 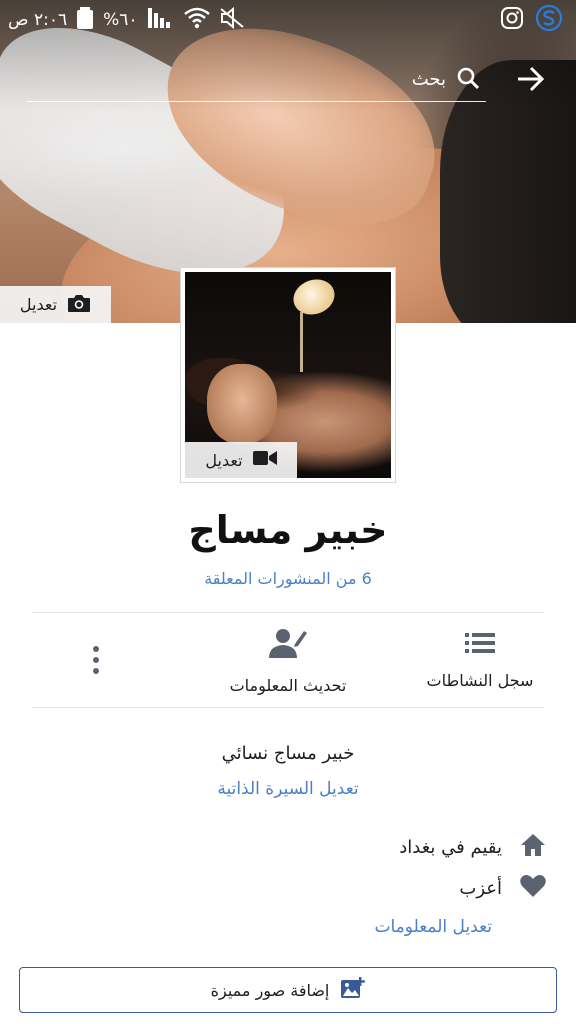 I want to click on signal-icon, so click(x=160, y=20).